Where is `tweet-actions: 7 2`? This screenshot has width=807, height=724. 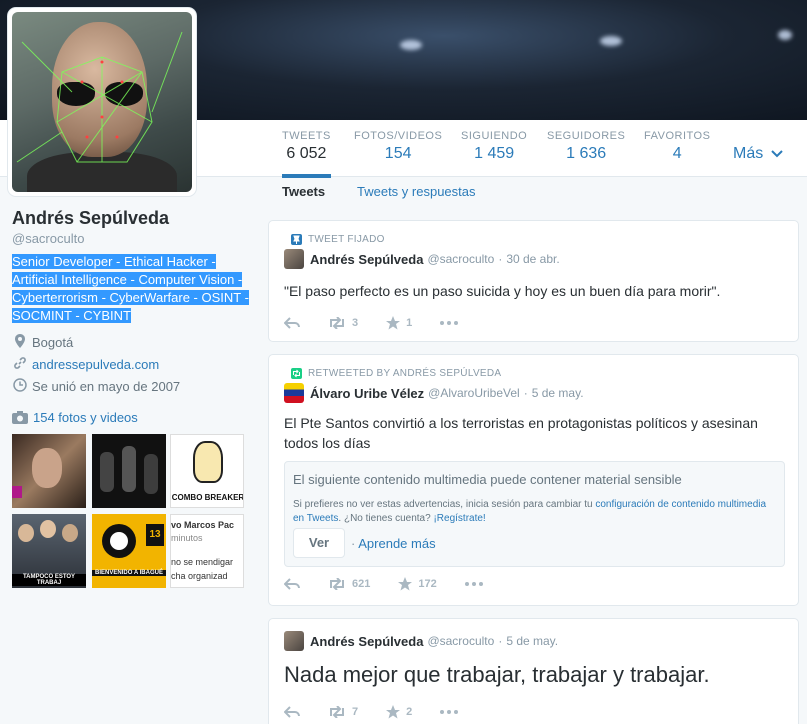
tweet-actions: 7 2 is located at coordinates (385, 712).